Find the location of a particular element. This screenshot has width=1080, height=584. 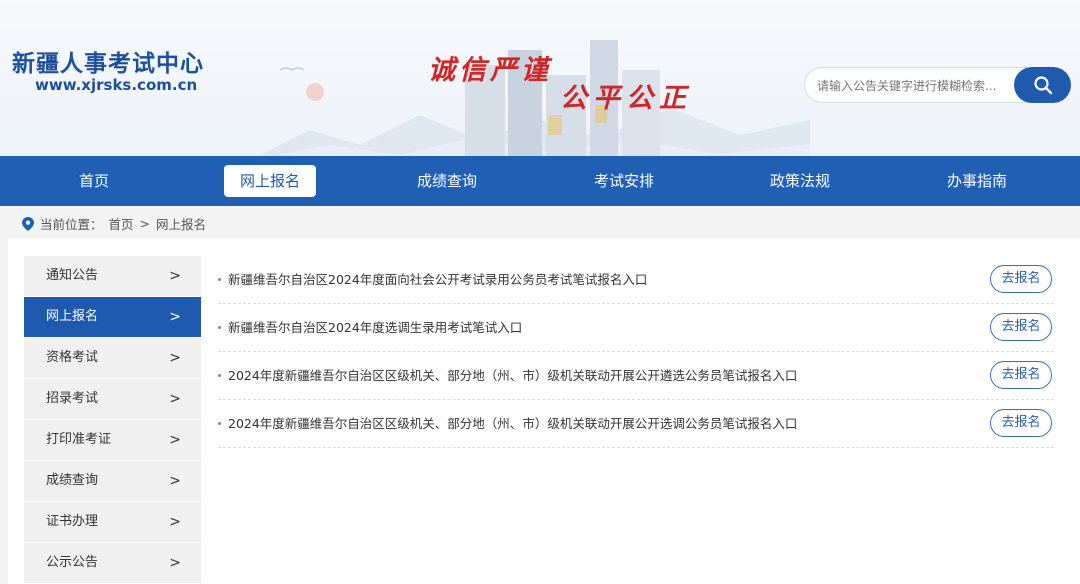

list-item-title: 新疆维吾尔自治区2024年度面向社会公开考试录用公务员考试笔试报名入口 is located at coordinates (437, 280).